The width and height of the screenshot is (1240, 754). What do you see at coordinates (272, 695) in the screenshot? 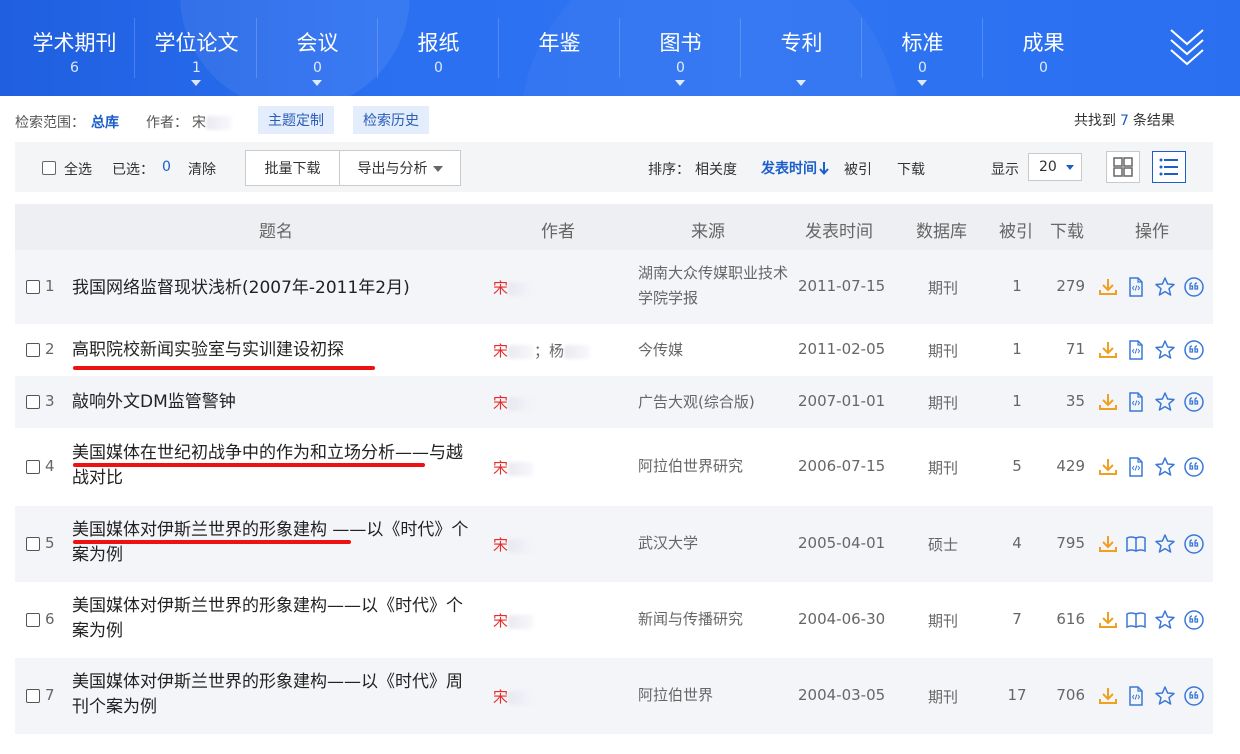
I see `row-title-link: 美国媒体对伊斯兰世界的形象建构——以《时代》周刊个案为例` at bounding box center [272, 695].